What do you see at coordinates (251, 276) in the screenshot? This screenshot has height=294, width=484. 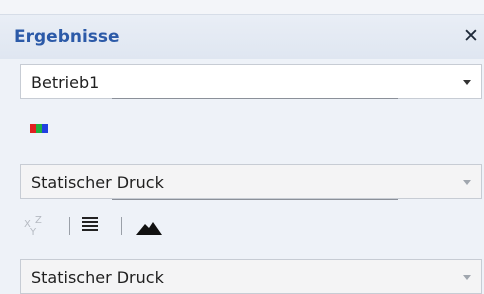 I see `result-type-select-2: Statischer Druck` at bounding box center [251, 276].